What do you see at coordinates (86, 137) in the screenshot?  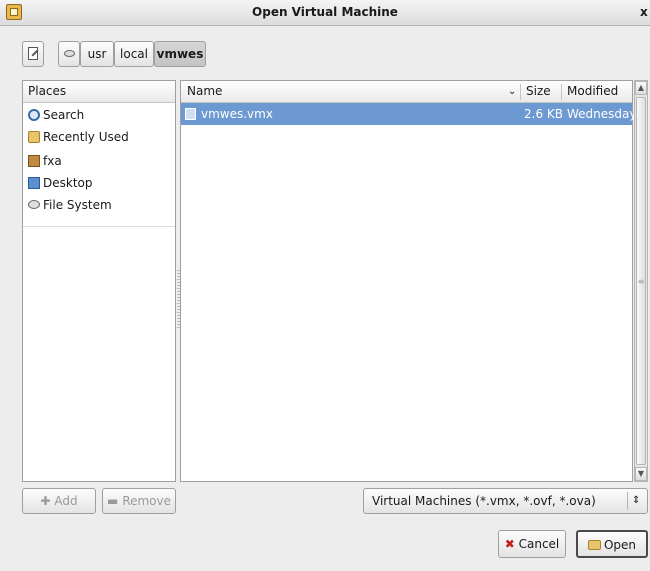 I see `place-label: Recently Used` at bounding box center [86, 137].